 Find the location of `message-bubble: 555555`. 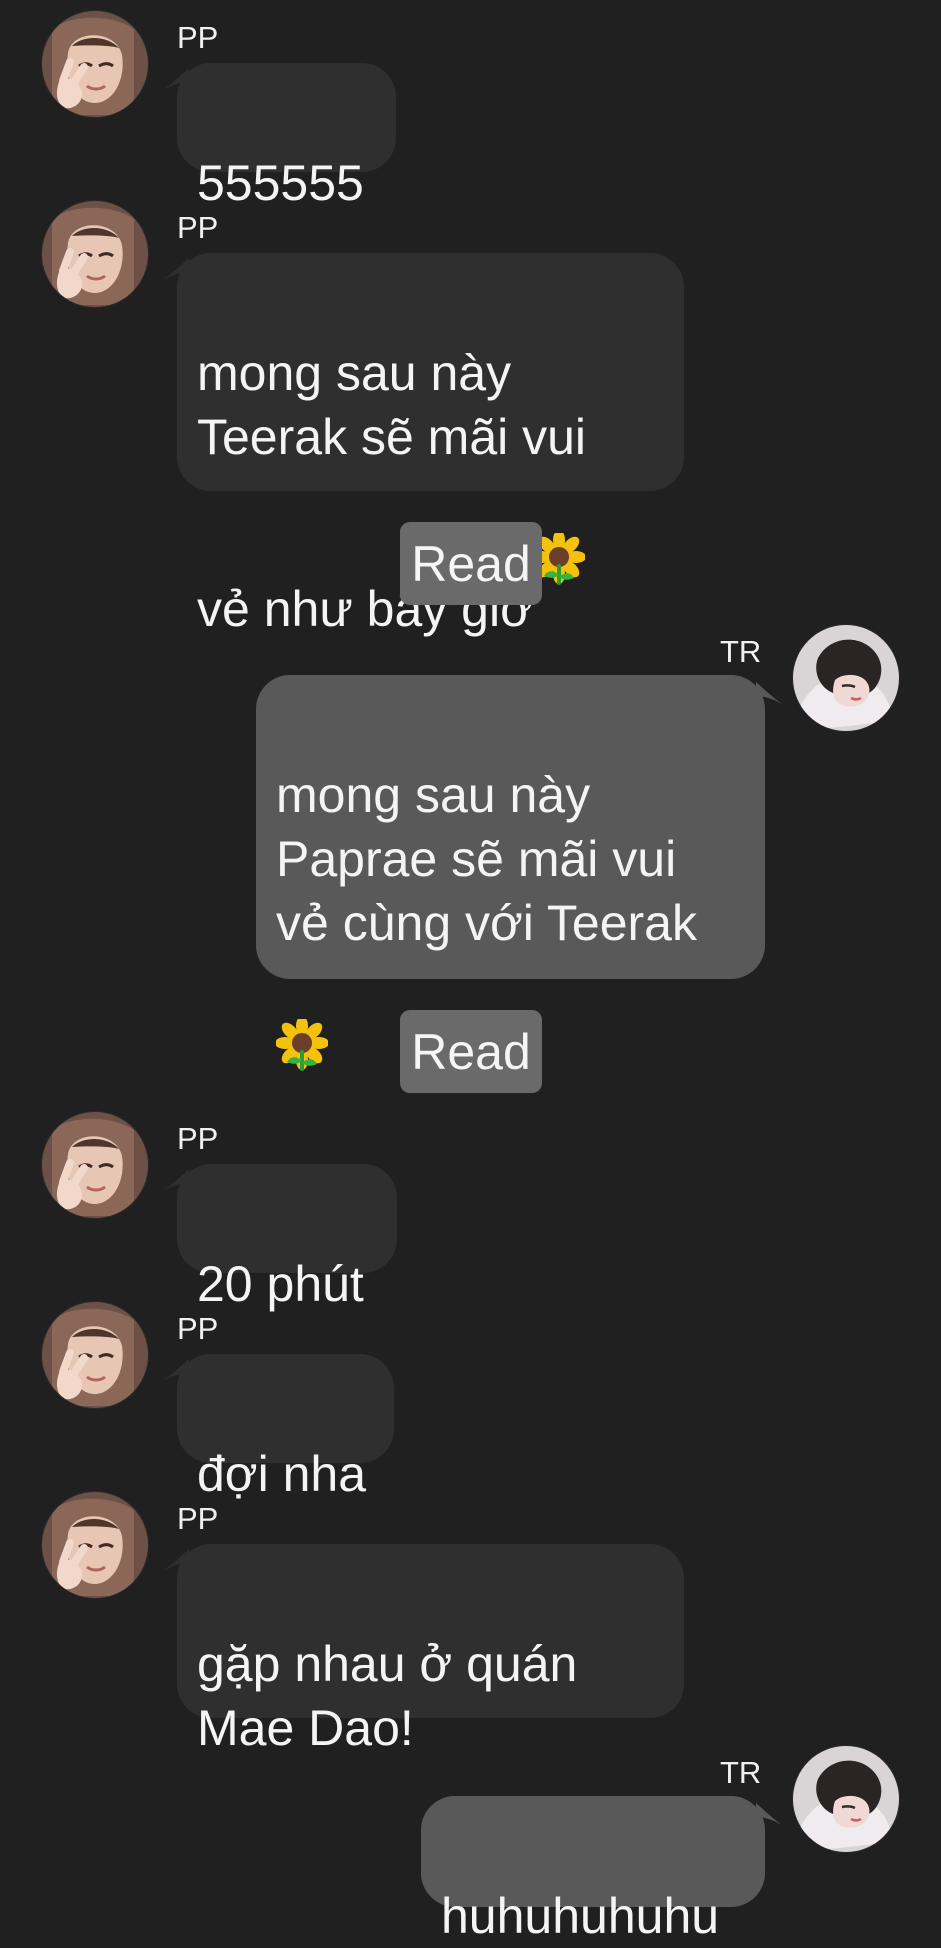

message-bubble: 555555 is located at coordinates (286, 137).